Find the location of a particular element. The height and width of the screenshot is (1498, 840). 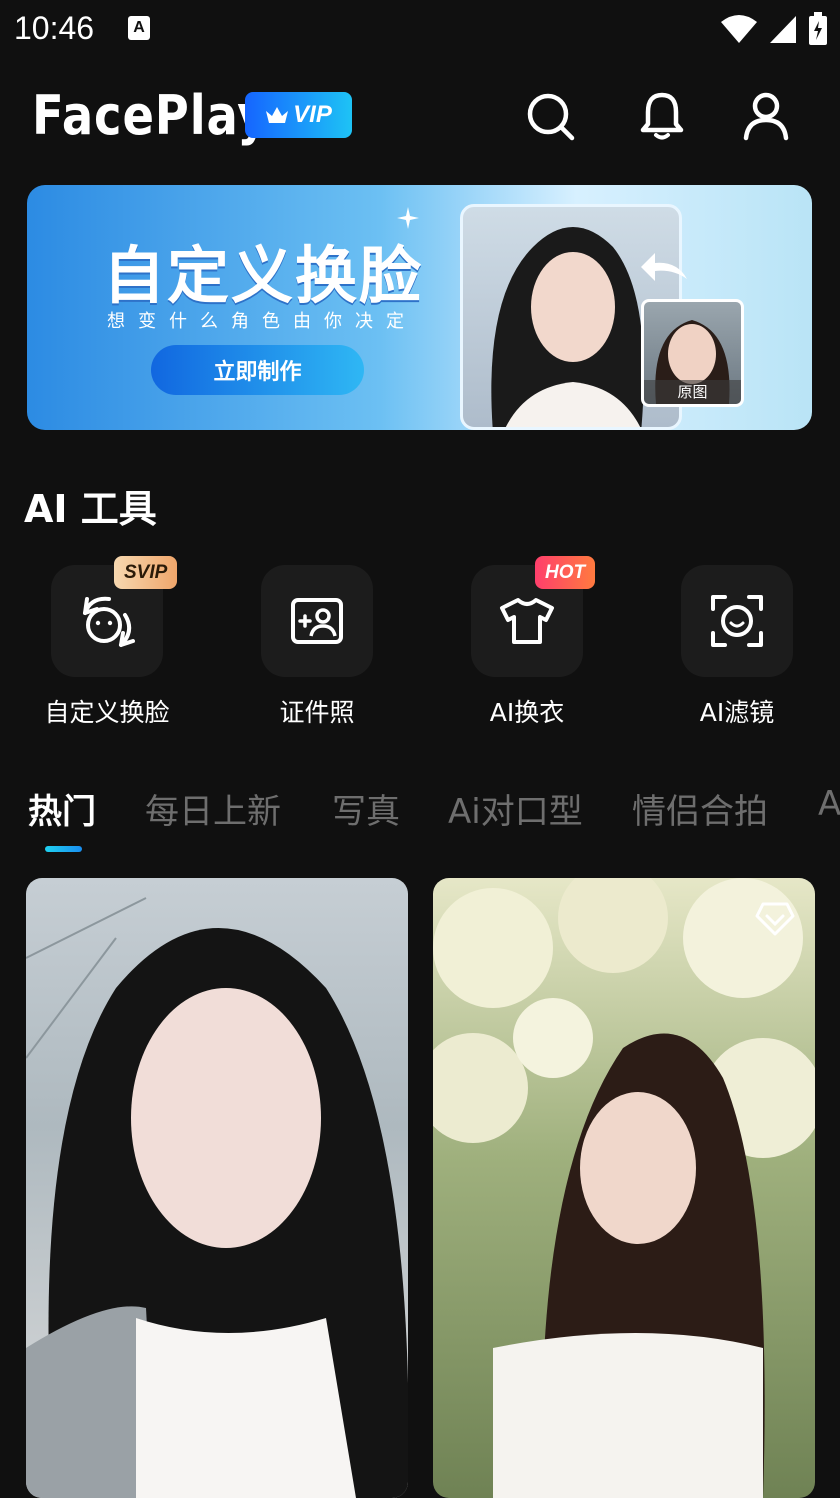

tool-face-swap: 自定义换脸 is located at coordinates (105, 650).